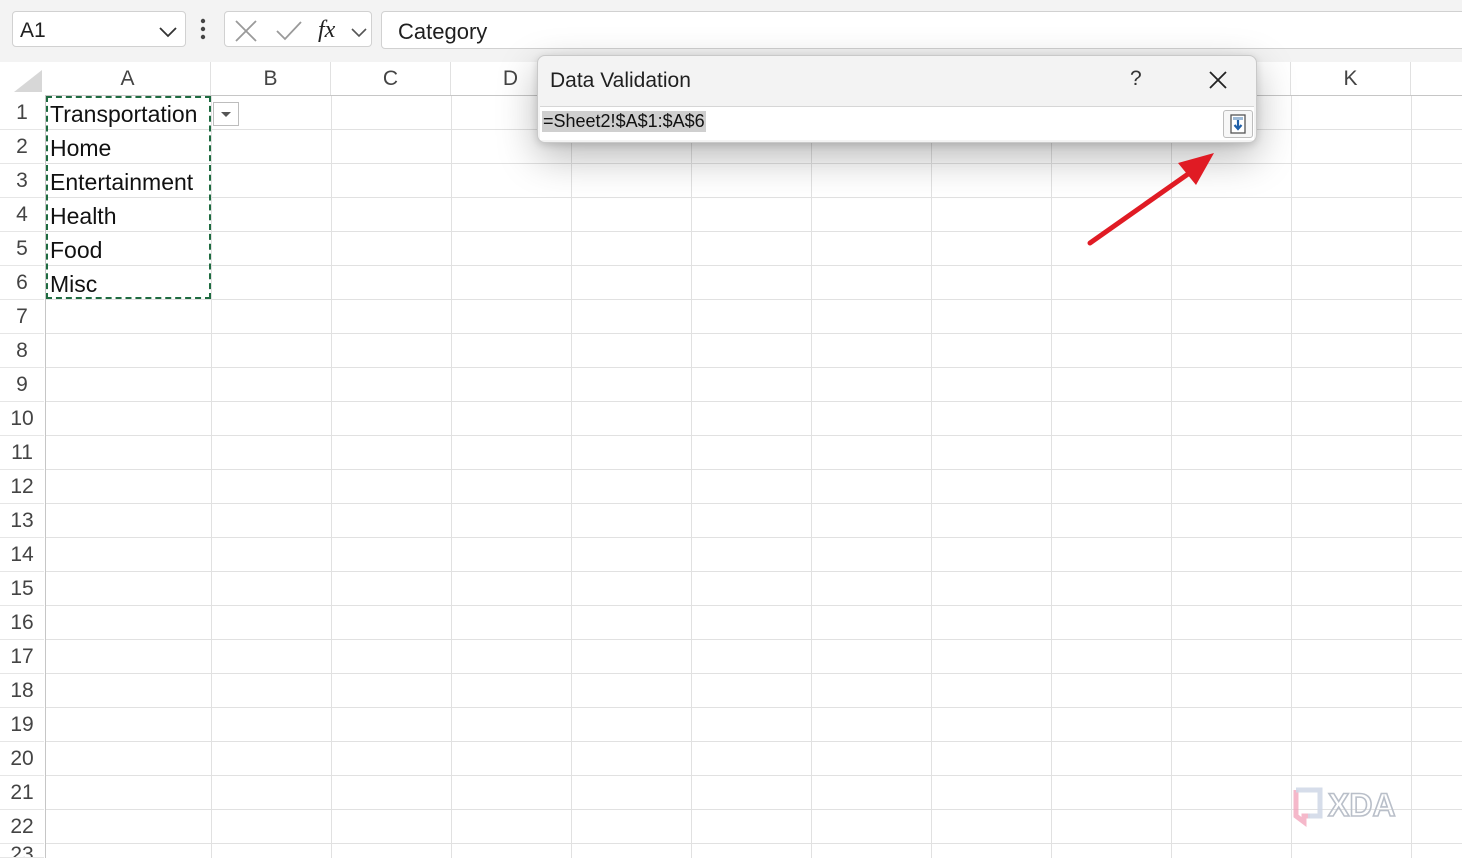 This screenshot has width=1462, height=858. Describe the element at coordinates (128, 78) in the screenshot. I see `column-header-a: A` at that location.